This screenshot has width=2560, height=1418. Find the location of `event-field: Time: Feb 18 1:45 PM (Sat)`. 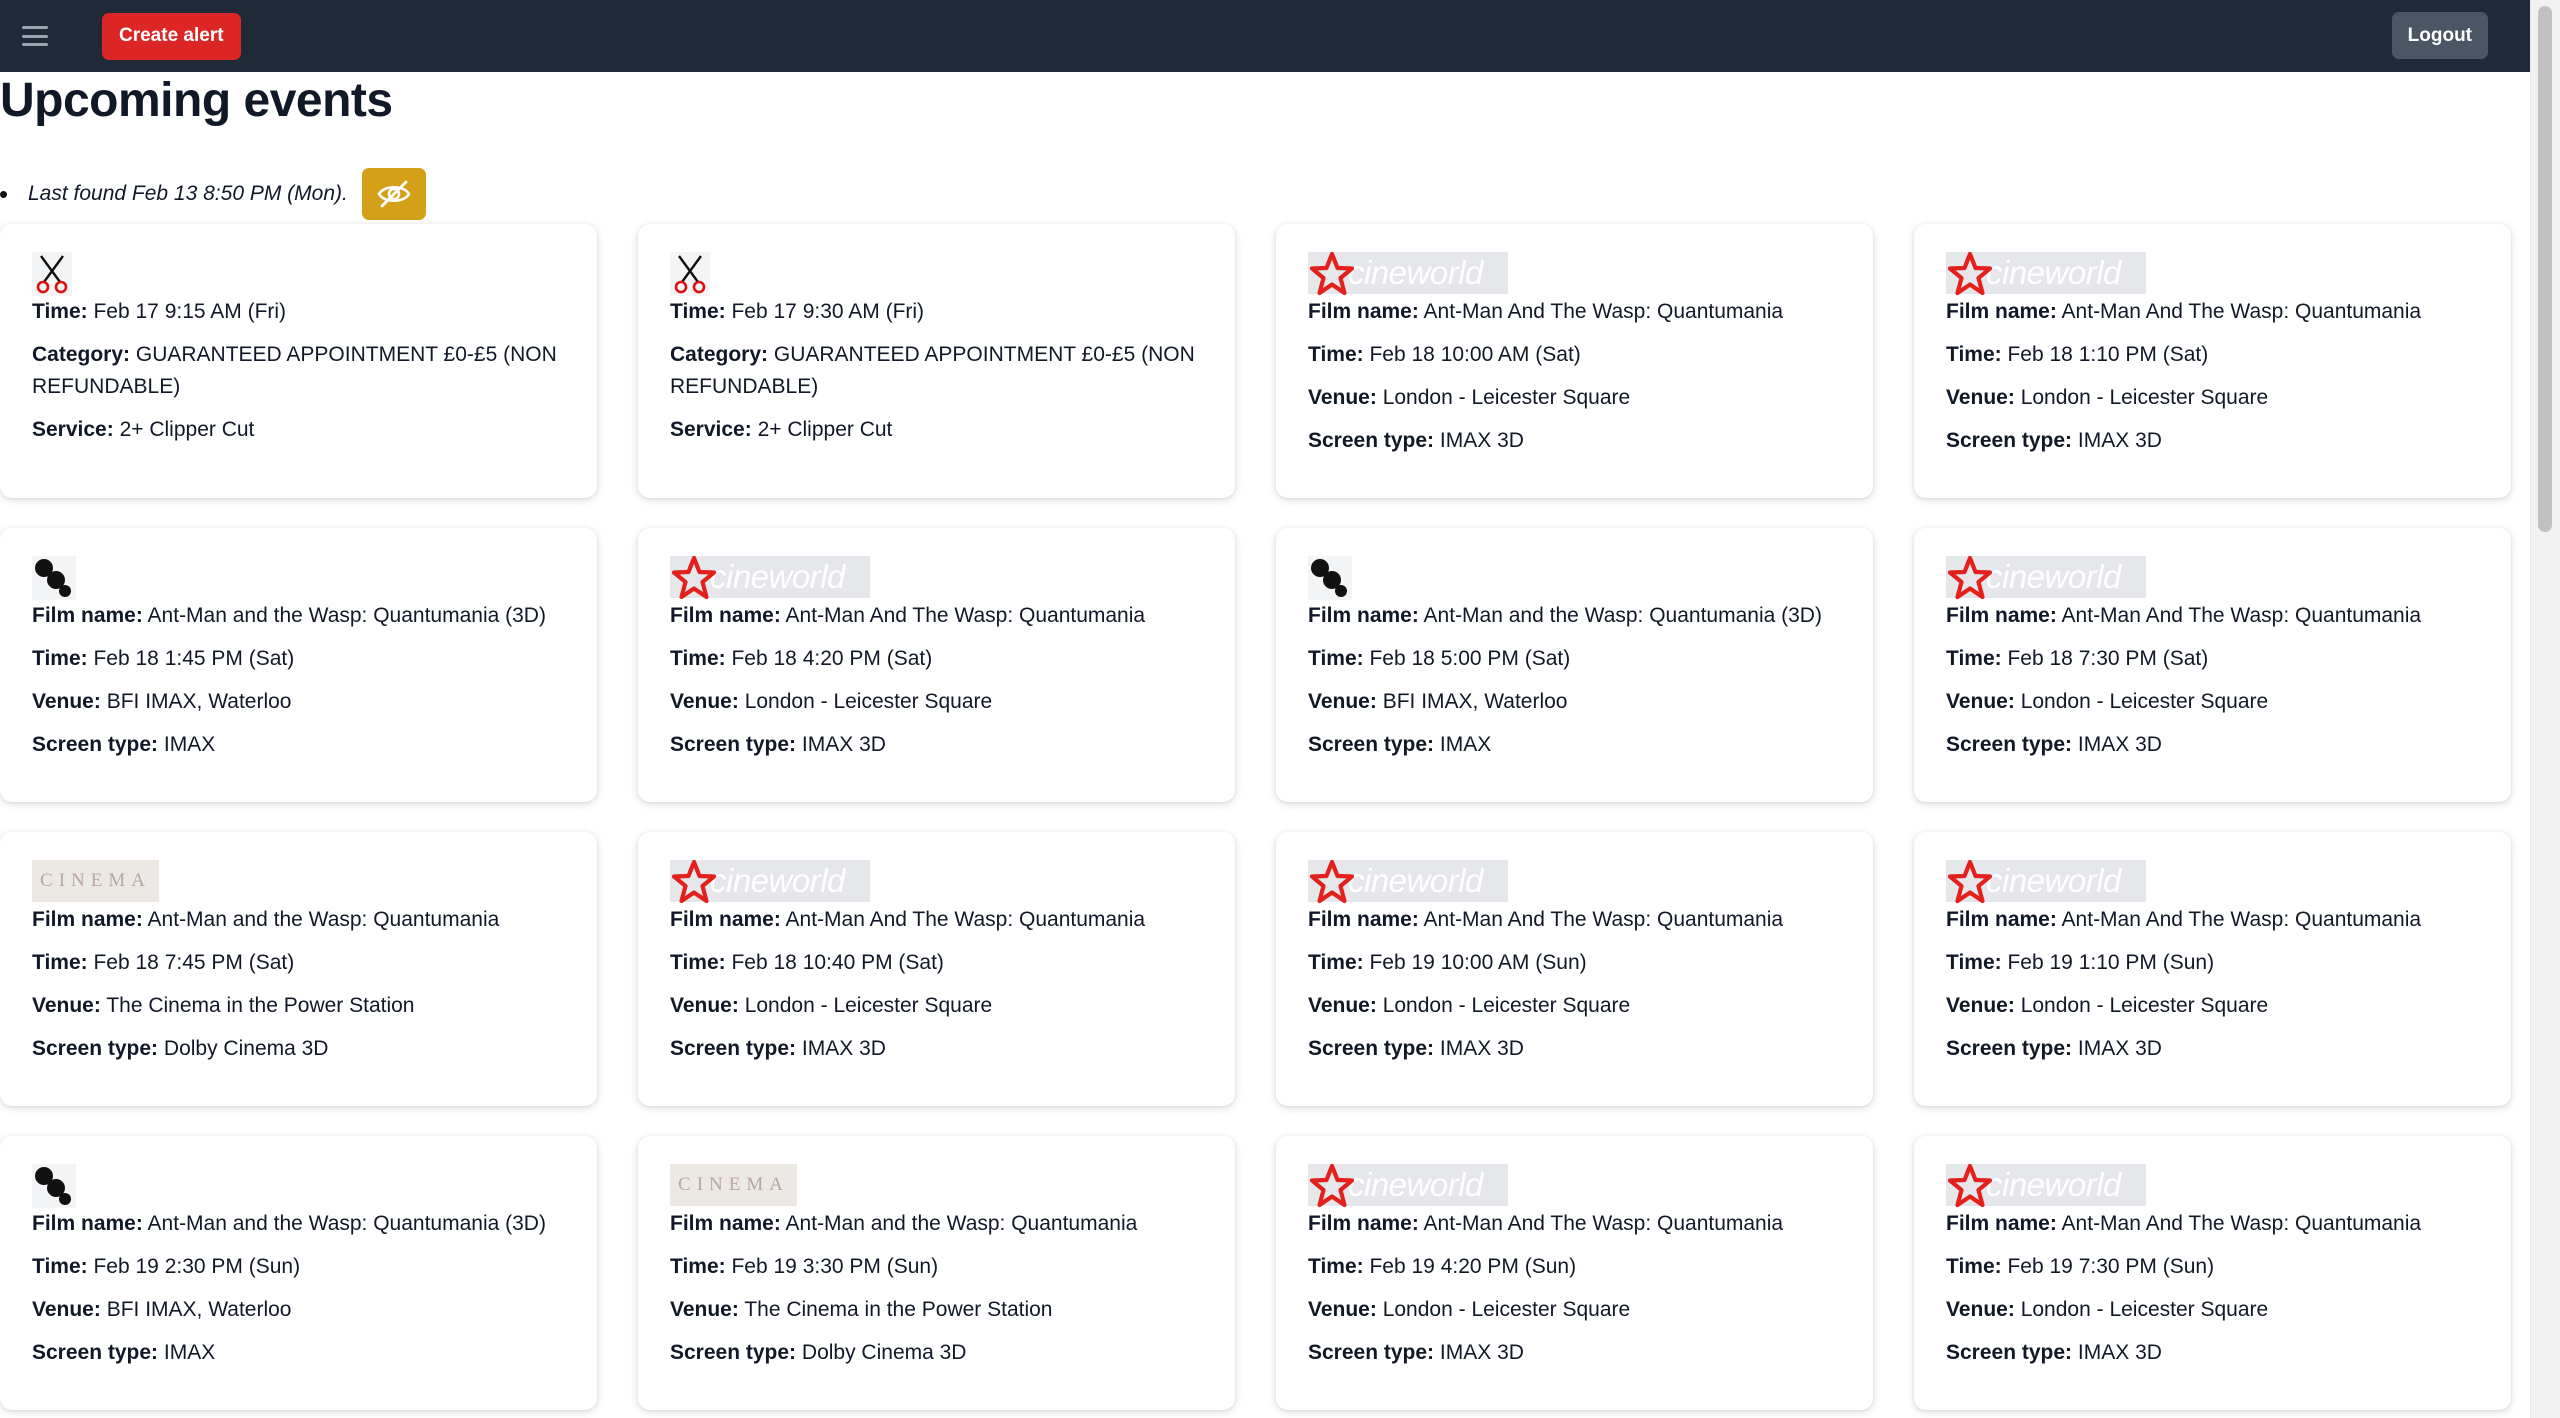

event-field: Time: Feb 18 1:45 PM (Sat) is located at coordinates (298, 659).